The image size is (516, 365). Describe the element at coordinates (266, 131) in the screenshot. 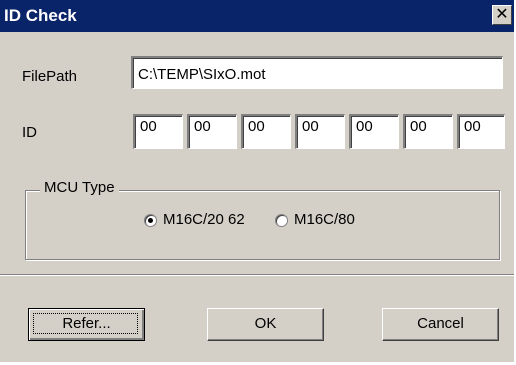

I see `id-field-3: 00` at that location.